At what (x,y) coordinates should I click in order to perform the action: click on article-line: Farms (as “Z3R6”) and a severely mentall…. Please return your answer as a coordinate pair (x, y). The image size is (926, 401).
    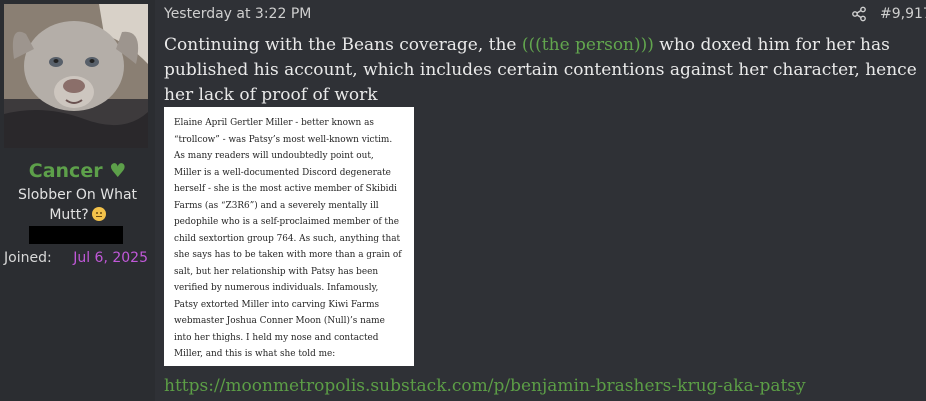
    Looking at the image, I should click on (276, 205).